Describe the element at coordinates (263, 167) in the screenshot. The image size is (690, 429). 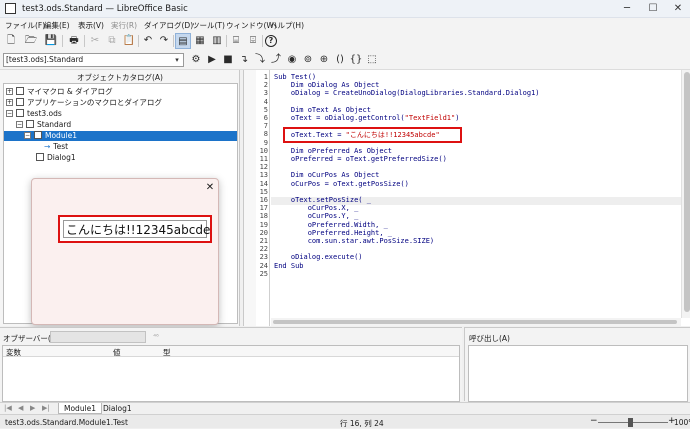
I see `line-number: 12` at that location.